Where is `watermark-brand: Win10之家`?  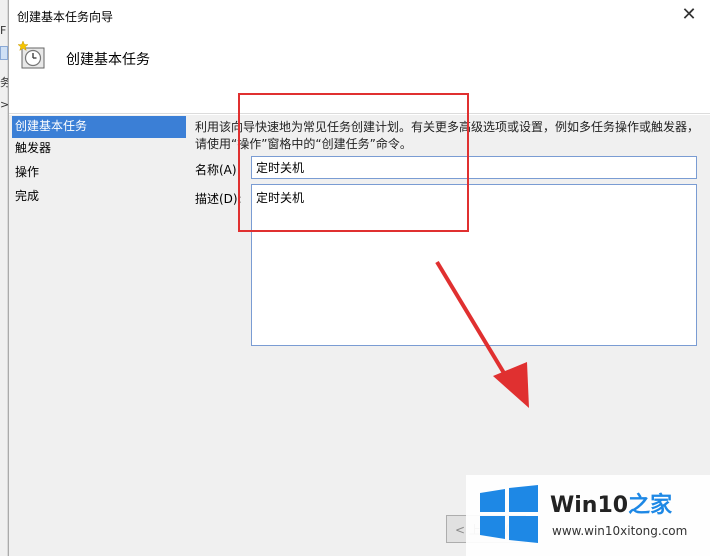
watermark-brand: Win10之家 is located at coordinates (611, 503).